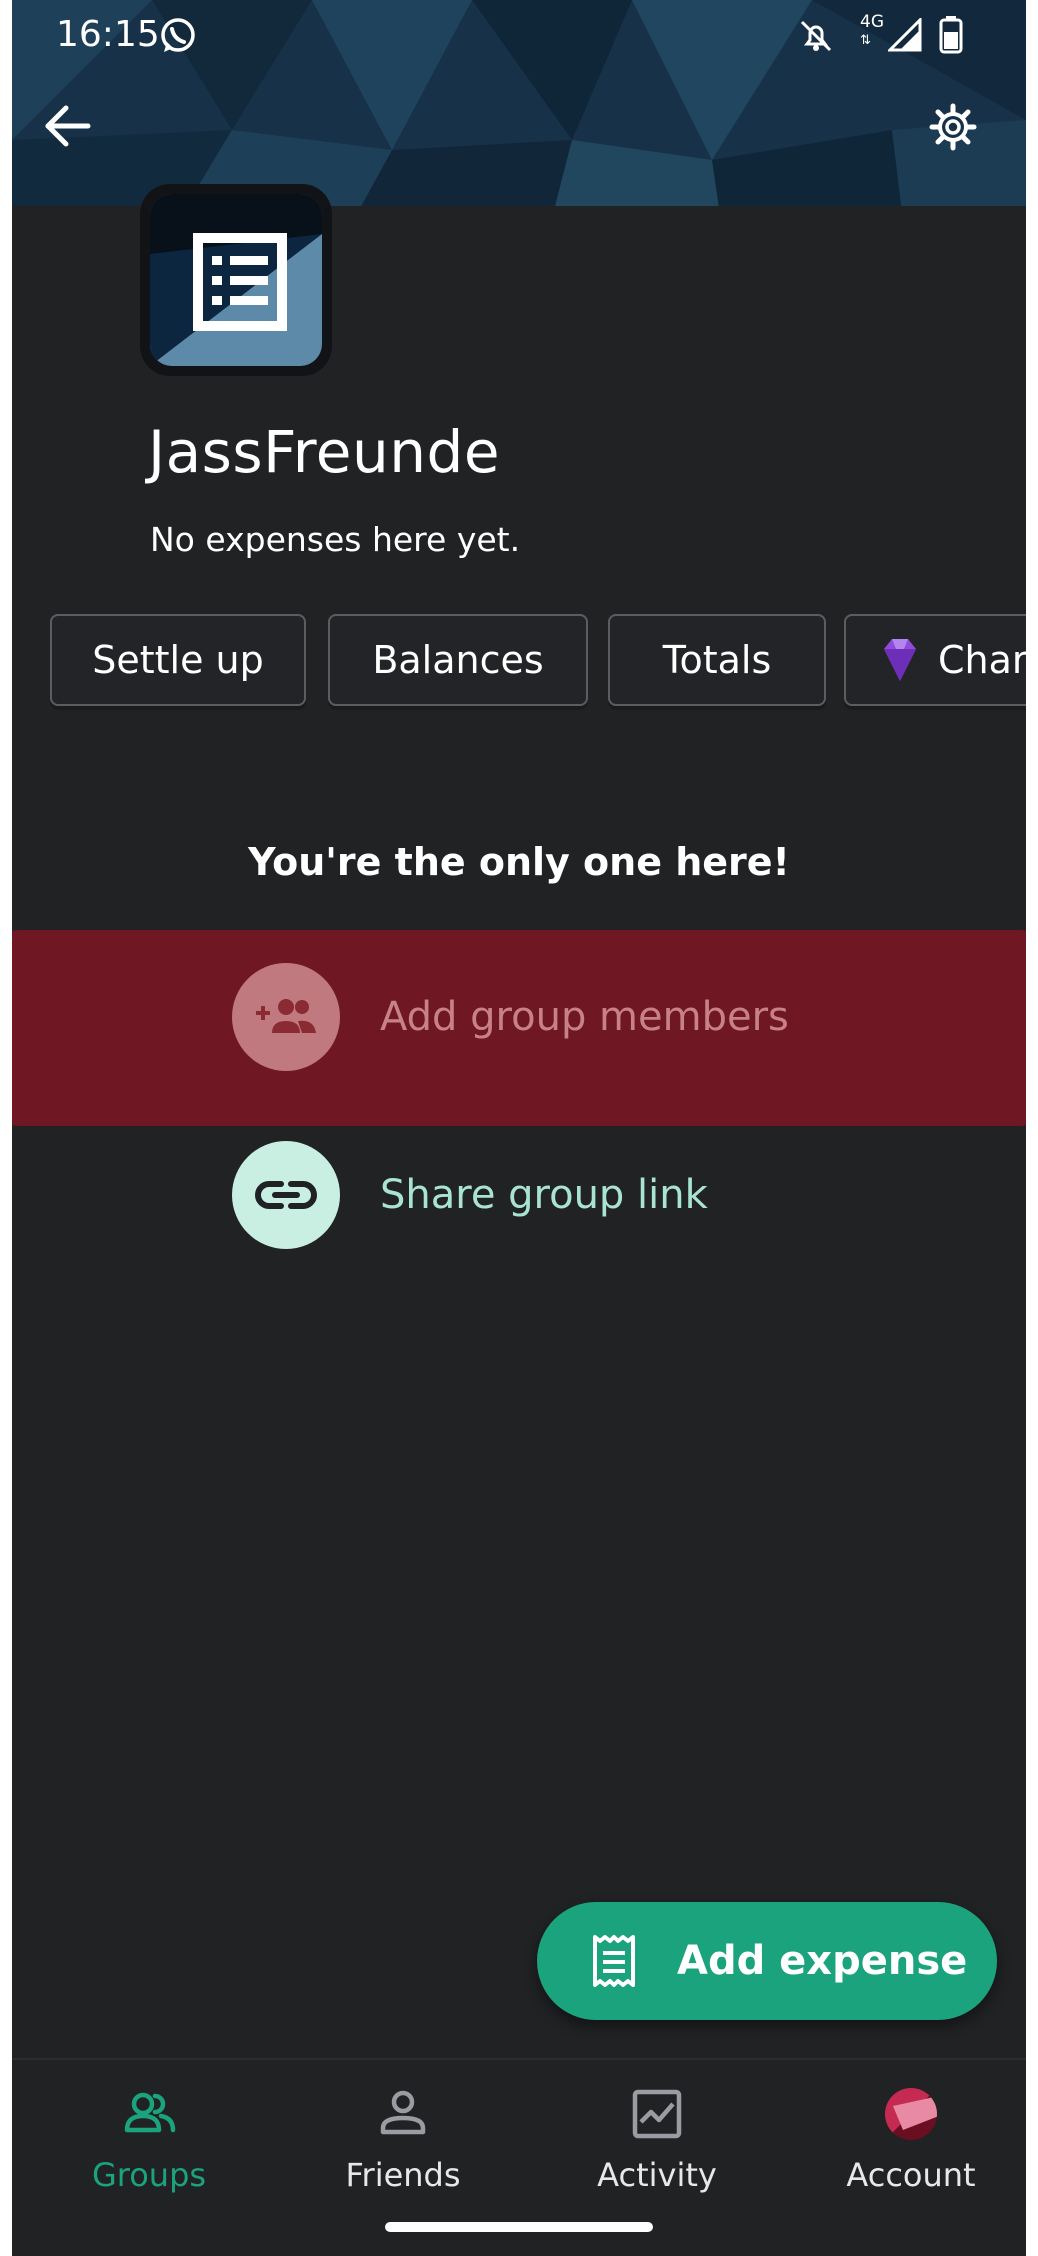  What do you see at coordinates (900, 660) in the screenshot?
I see `diamond-icon` at bounding box center [900, 660].